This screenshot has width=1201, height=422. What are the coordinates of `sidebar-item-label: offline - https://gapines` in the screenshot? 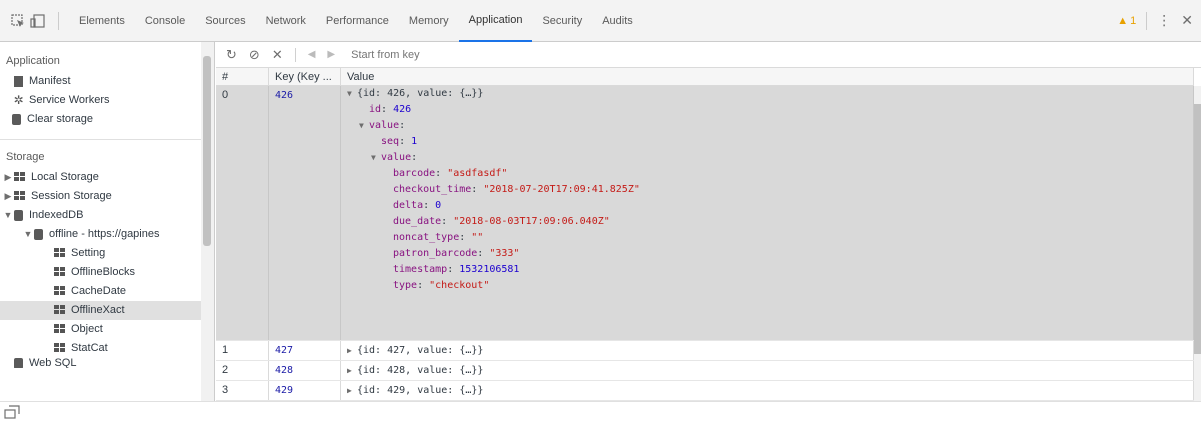 It's located at (104, 234).